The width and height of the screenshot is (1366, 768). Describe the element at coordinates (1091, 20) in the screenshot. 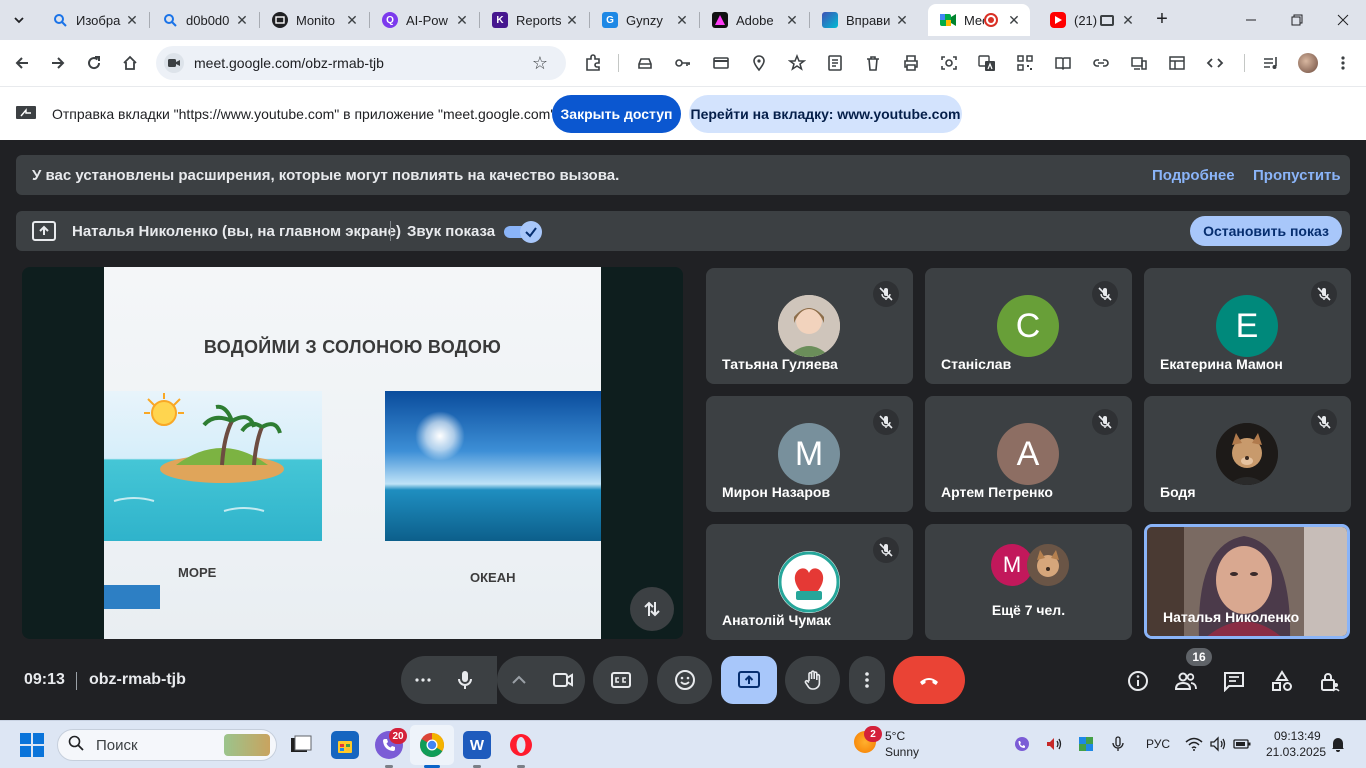

I see `browser-tab: (21) ✕` at that location.